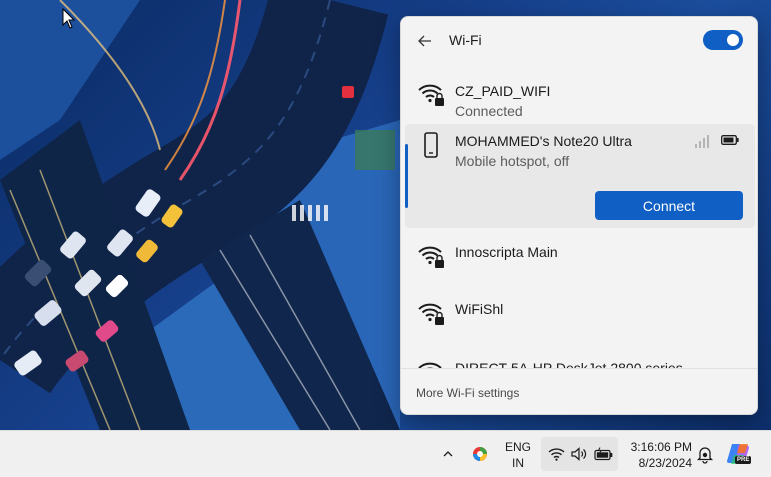 This screenshot has height=477, width=771. Describe the element at coordinates (431, 145) in the screenshot. I see `phone-icon` at that location.